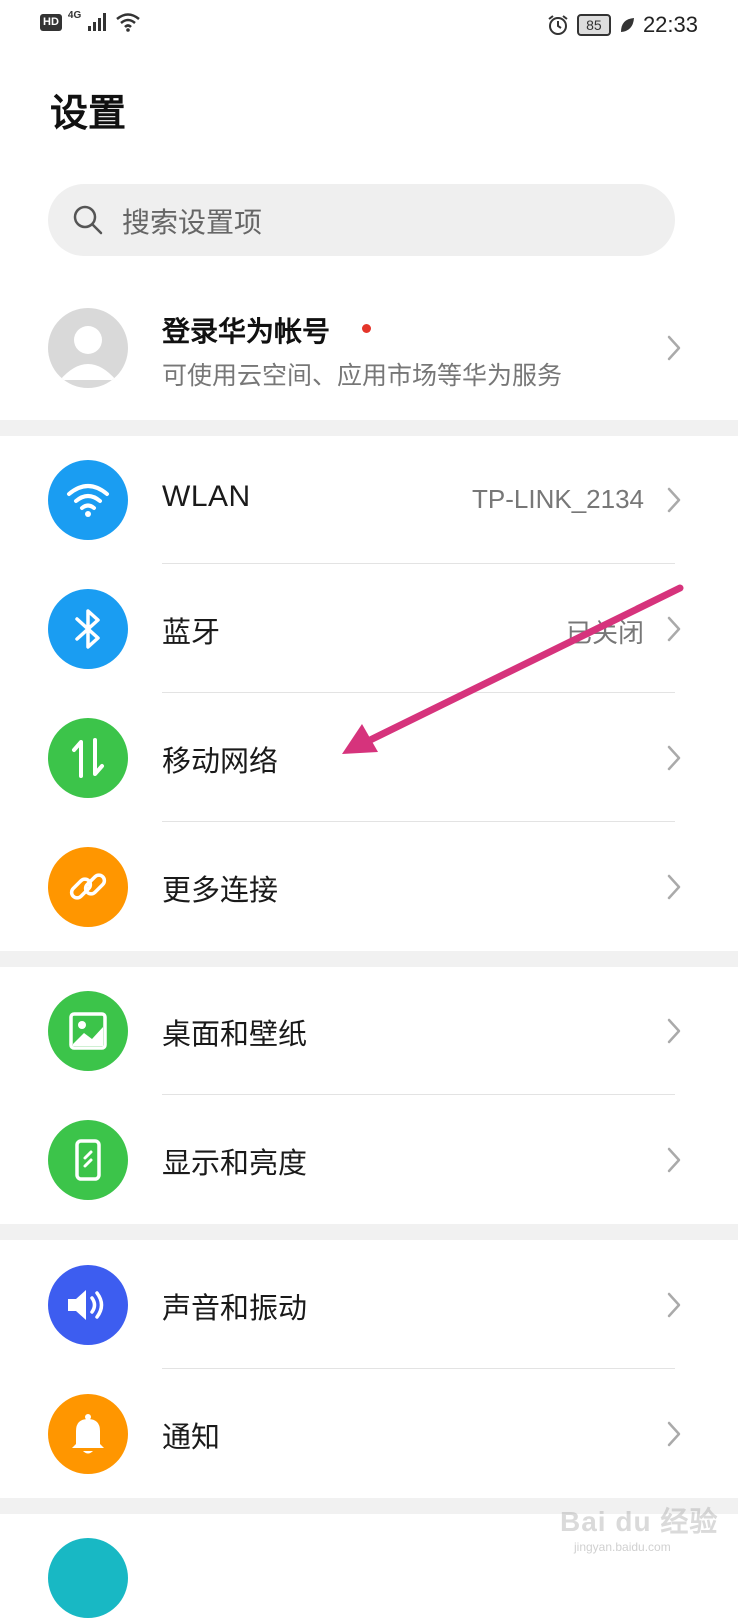 The image size is (738, 1618). I want to click on annotation-arrow, so click(513, 669).